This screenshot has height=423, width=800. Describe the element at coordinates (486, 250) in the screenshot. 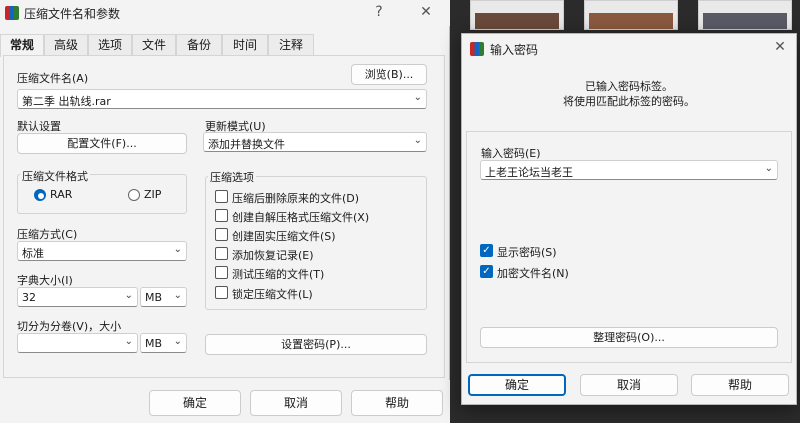

I see `show-password-checkbox: ✓` at that location.